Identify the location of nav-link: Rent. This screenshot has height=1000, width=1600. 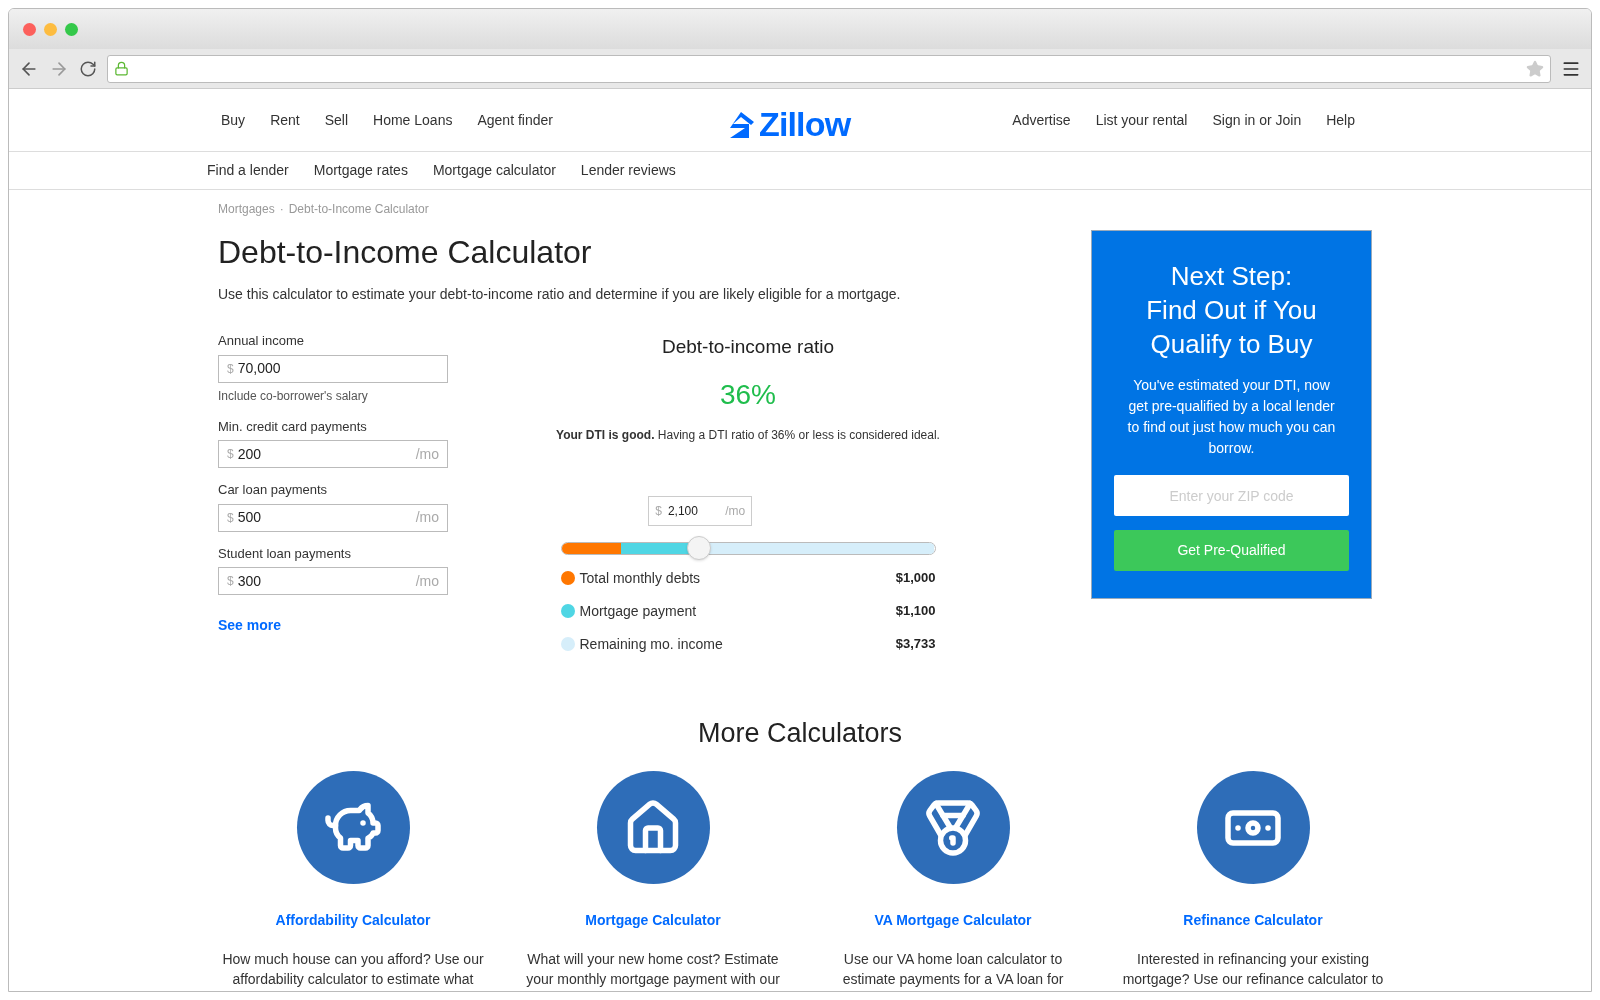
(285, 120).